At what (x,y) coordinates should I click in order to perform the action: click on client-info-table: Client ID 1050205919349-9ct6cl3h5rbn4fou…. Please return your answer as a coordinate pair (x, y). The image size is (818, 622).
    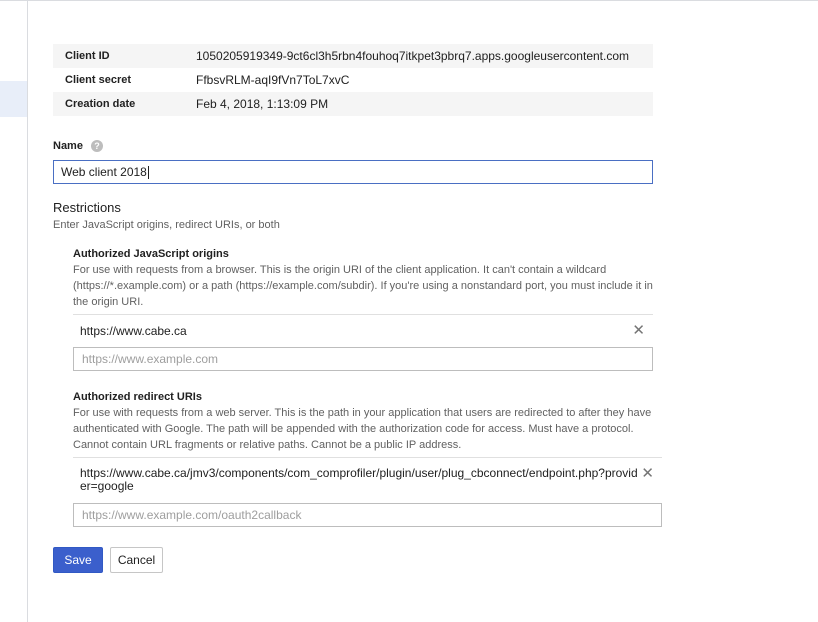
    Looking at the image, I should click on (353, 80).